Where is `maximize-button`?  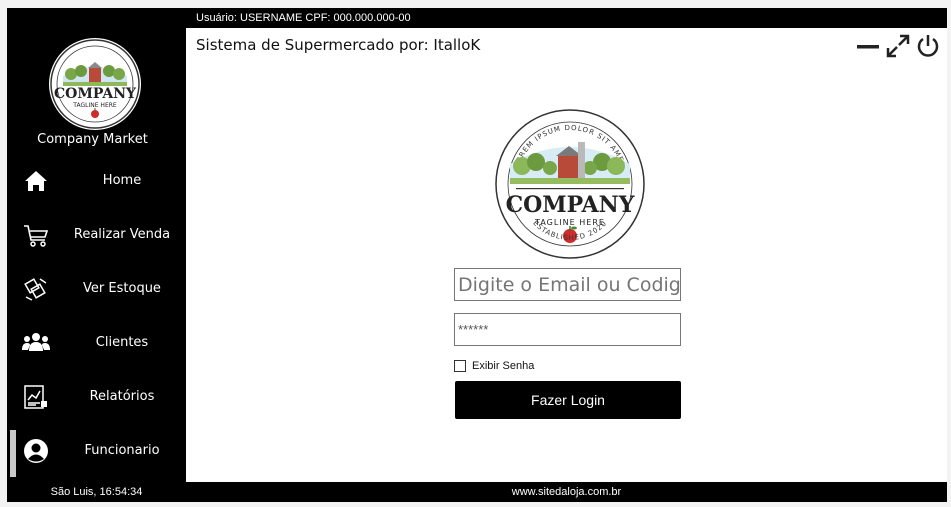
maximize-button is located at coordinates (898, 46).